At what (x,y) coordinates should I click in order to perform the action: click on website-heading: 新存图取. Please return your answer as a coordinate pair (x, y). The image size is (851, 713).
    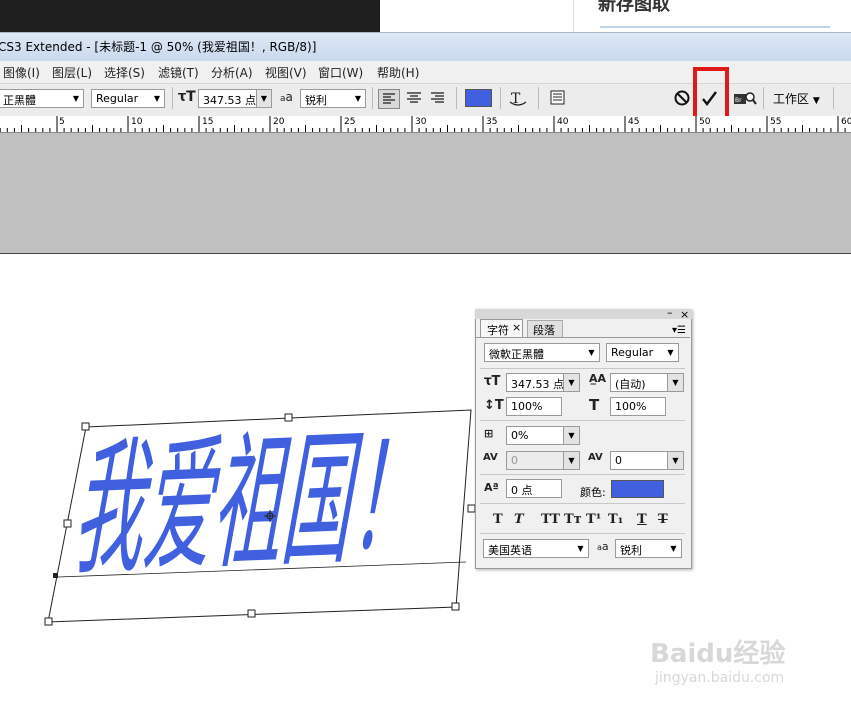
    Looking at the image, I should click on (634, 7).